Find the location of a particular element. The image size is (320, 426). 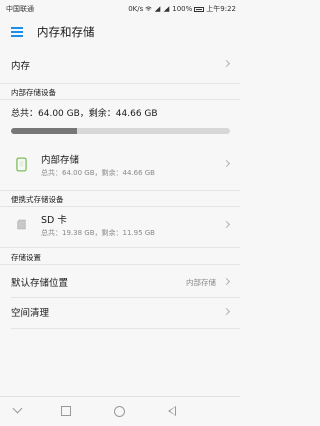

carrier-label: 中国联通 is located at coordinates (20, 9).